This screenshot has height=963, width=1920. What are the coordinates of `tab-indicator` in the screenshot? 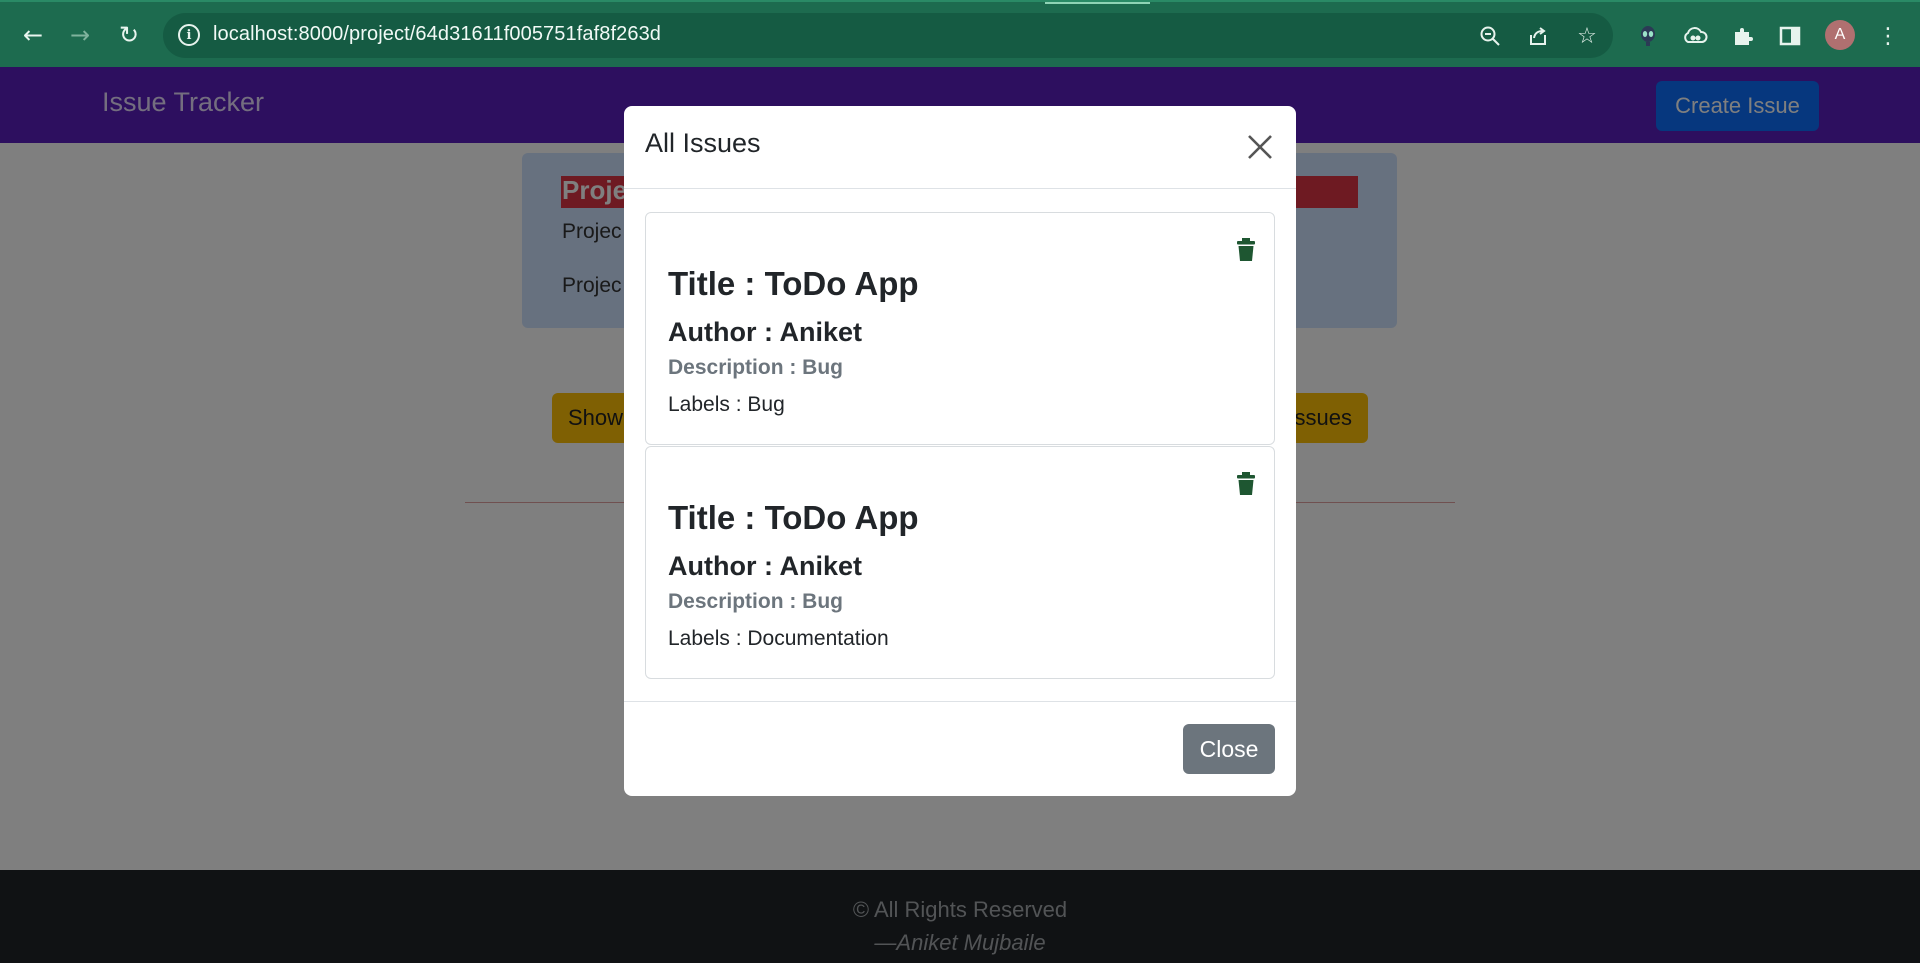 It's located at (1097, 3).